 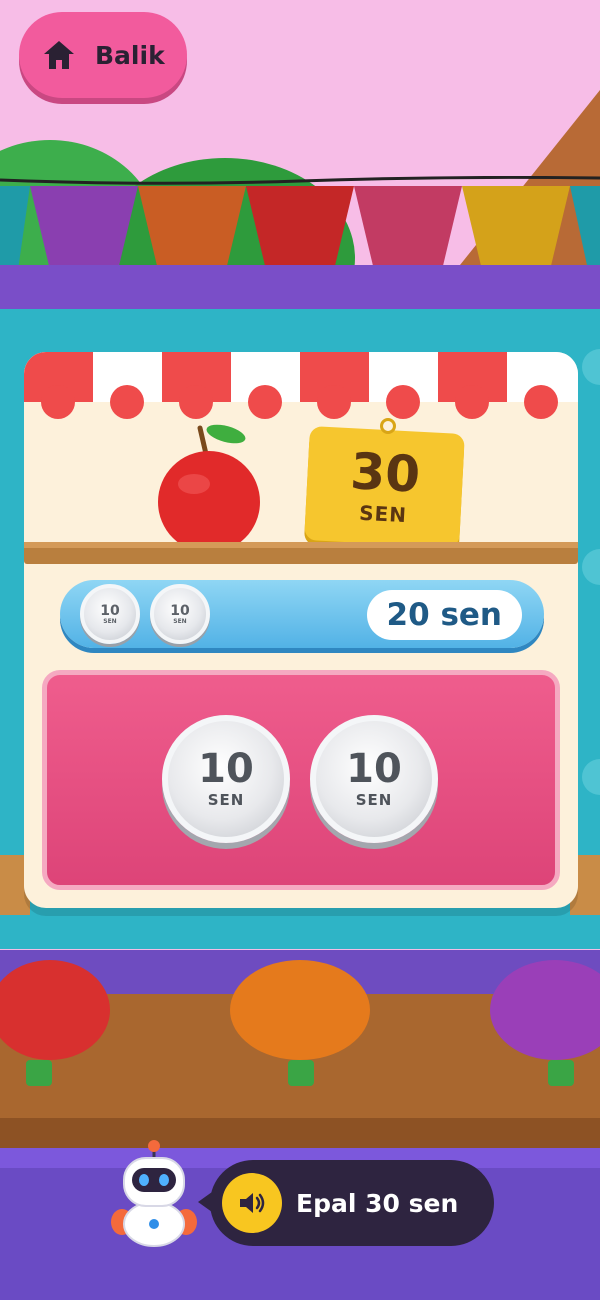 What do you see at coordinates (154, 1193) in the screenshot?
I see `robot-avatar` at bounding box center [154, 1193].